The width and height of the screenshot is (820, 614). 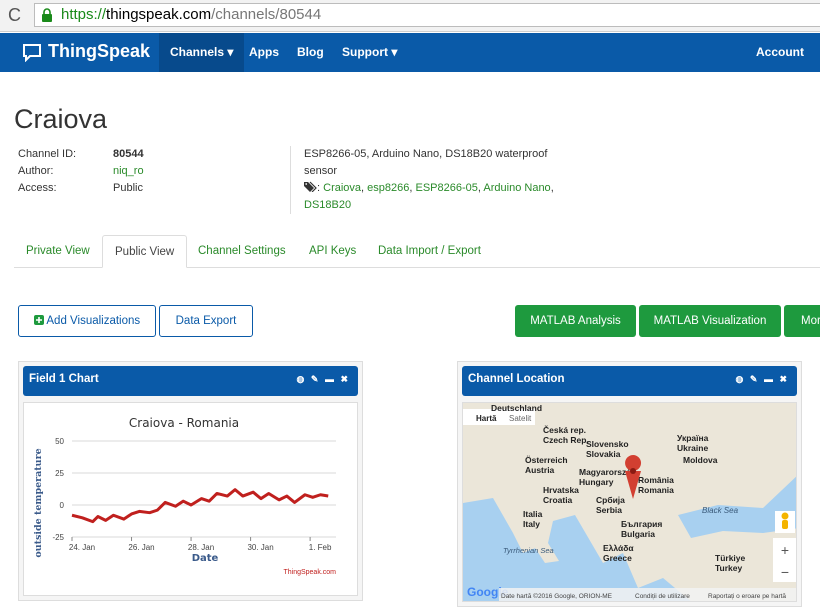 What do you see at coordinates (327, 205) in the screenshot?
I see `tag-link: DS18B20` at bounding box center [327, 205].